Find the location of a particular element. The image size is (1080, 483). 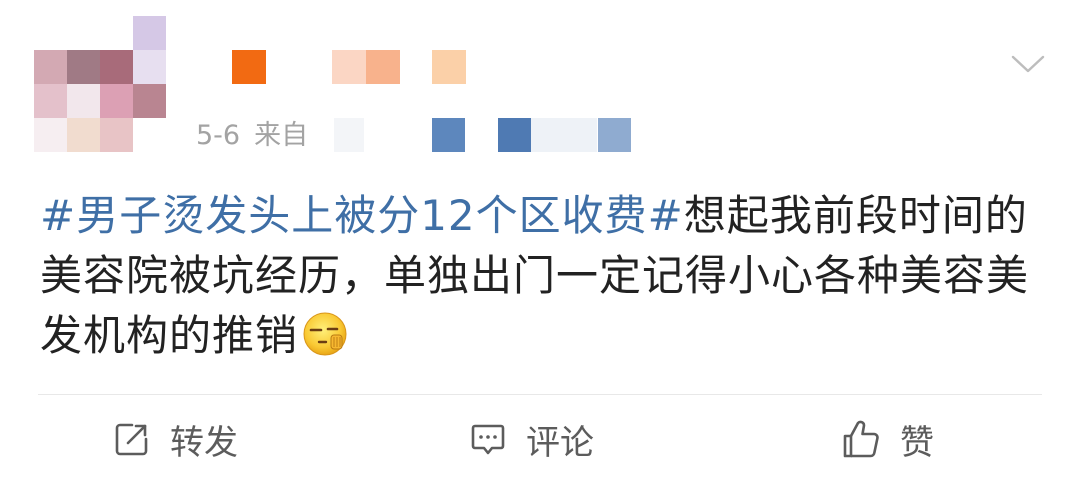

chevron-down-icon is located at coordinates (1028, 66).